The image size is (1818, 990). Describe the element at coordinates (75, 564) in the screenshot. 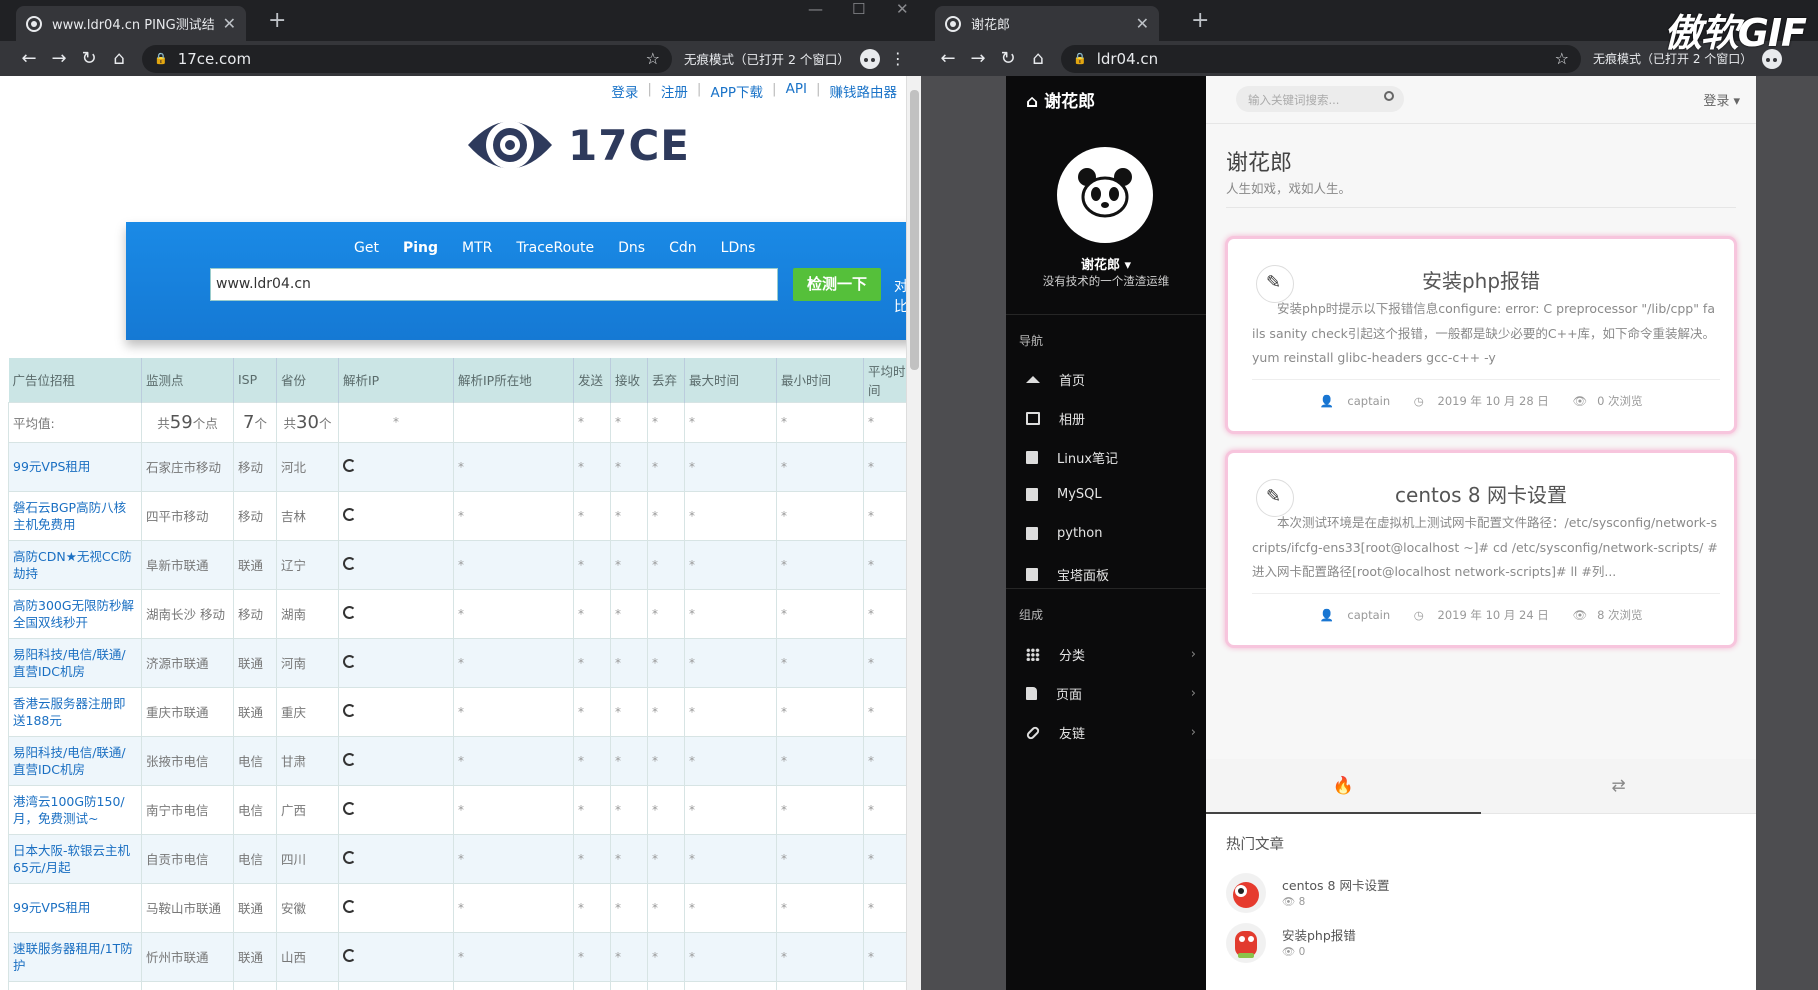

I see `ad-link: 高防CDN★无视CC防劫持` at that location.